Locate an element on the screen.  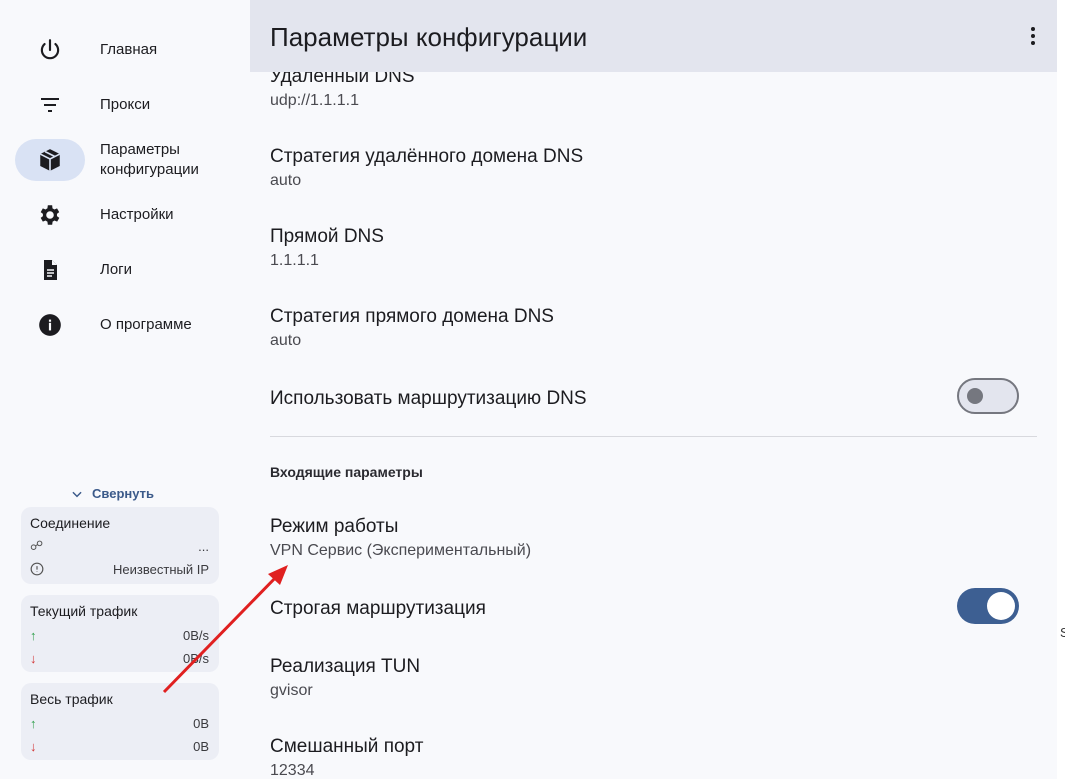
card-title: Весь трафик is located at coordinates (71, 699).